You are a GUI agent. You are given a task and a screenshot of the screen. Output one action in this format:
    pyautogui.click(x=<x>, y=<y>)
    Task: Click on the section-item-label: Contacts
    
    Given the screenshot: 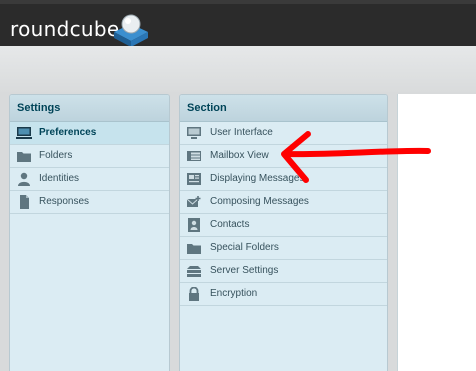 What is the action you would take?
    pyautogui.click(x=230, y=224)
    